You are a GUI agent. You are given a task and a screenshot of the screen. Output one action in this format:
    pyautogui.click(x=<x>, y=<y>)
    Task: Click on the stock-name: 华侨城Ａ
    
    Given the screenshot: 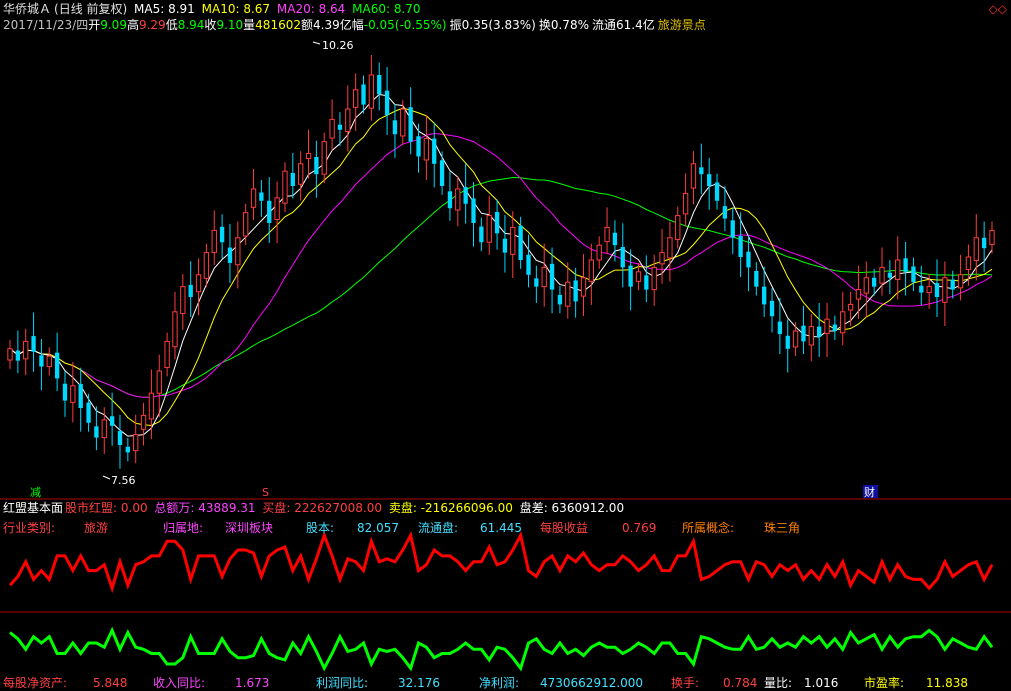 What is the action you would take?
    pyautogui.click(x=27, y=9)
    